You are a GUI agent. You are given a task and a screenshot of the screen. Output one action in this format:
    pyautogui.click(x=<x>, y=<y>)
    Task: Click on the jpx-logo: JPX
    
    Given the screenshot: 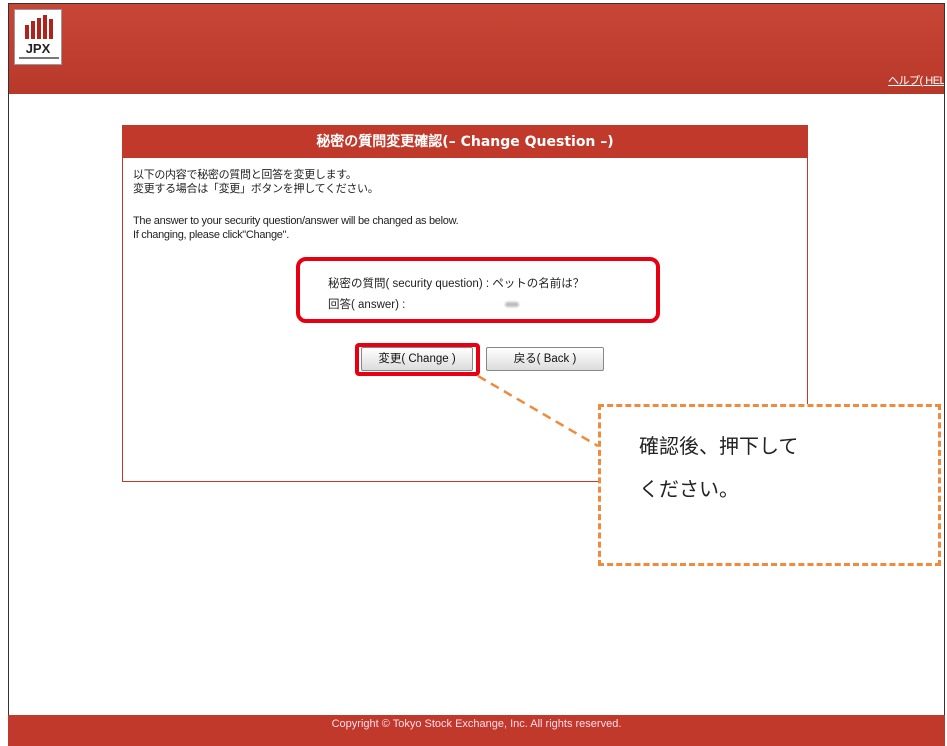 What is the action you would take?
    pyautogui.click(x=38, y=37)
    